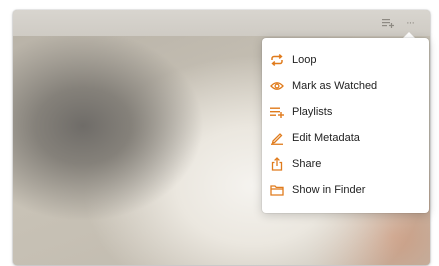  What do you see at coordinates (277, 190) in the screenshot?
I see `folder-icon` at bounding box center [277, 190].